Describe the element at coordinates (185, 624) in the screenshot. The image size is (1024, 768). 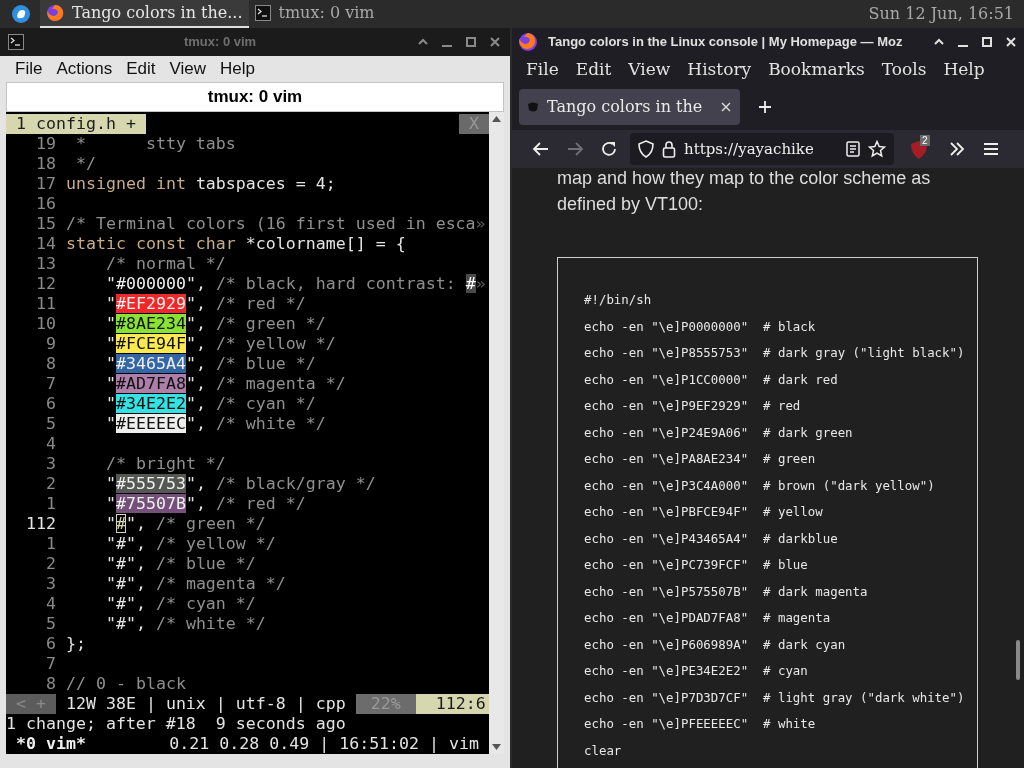
I see `code-line: "#", /* white */` at that location.